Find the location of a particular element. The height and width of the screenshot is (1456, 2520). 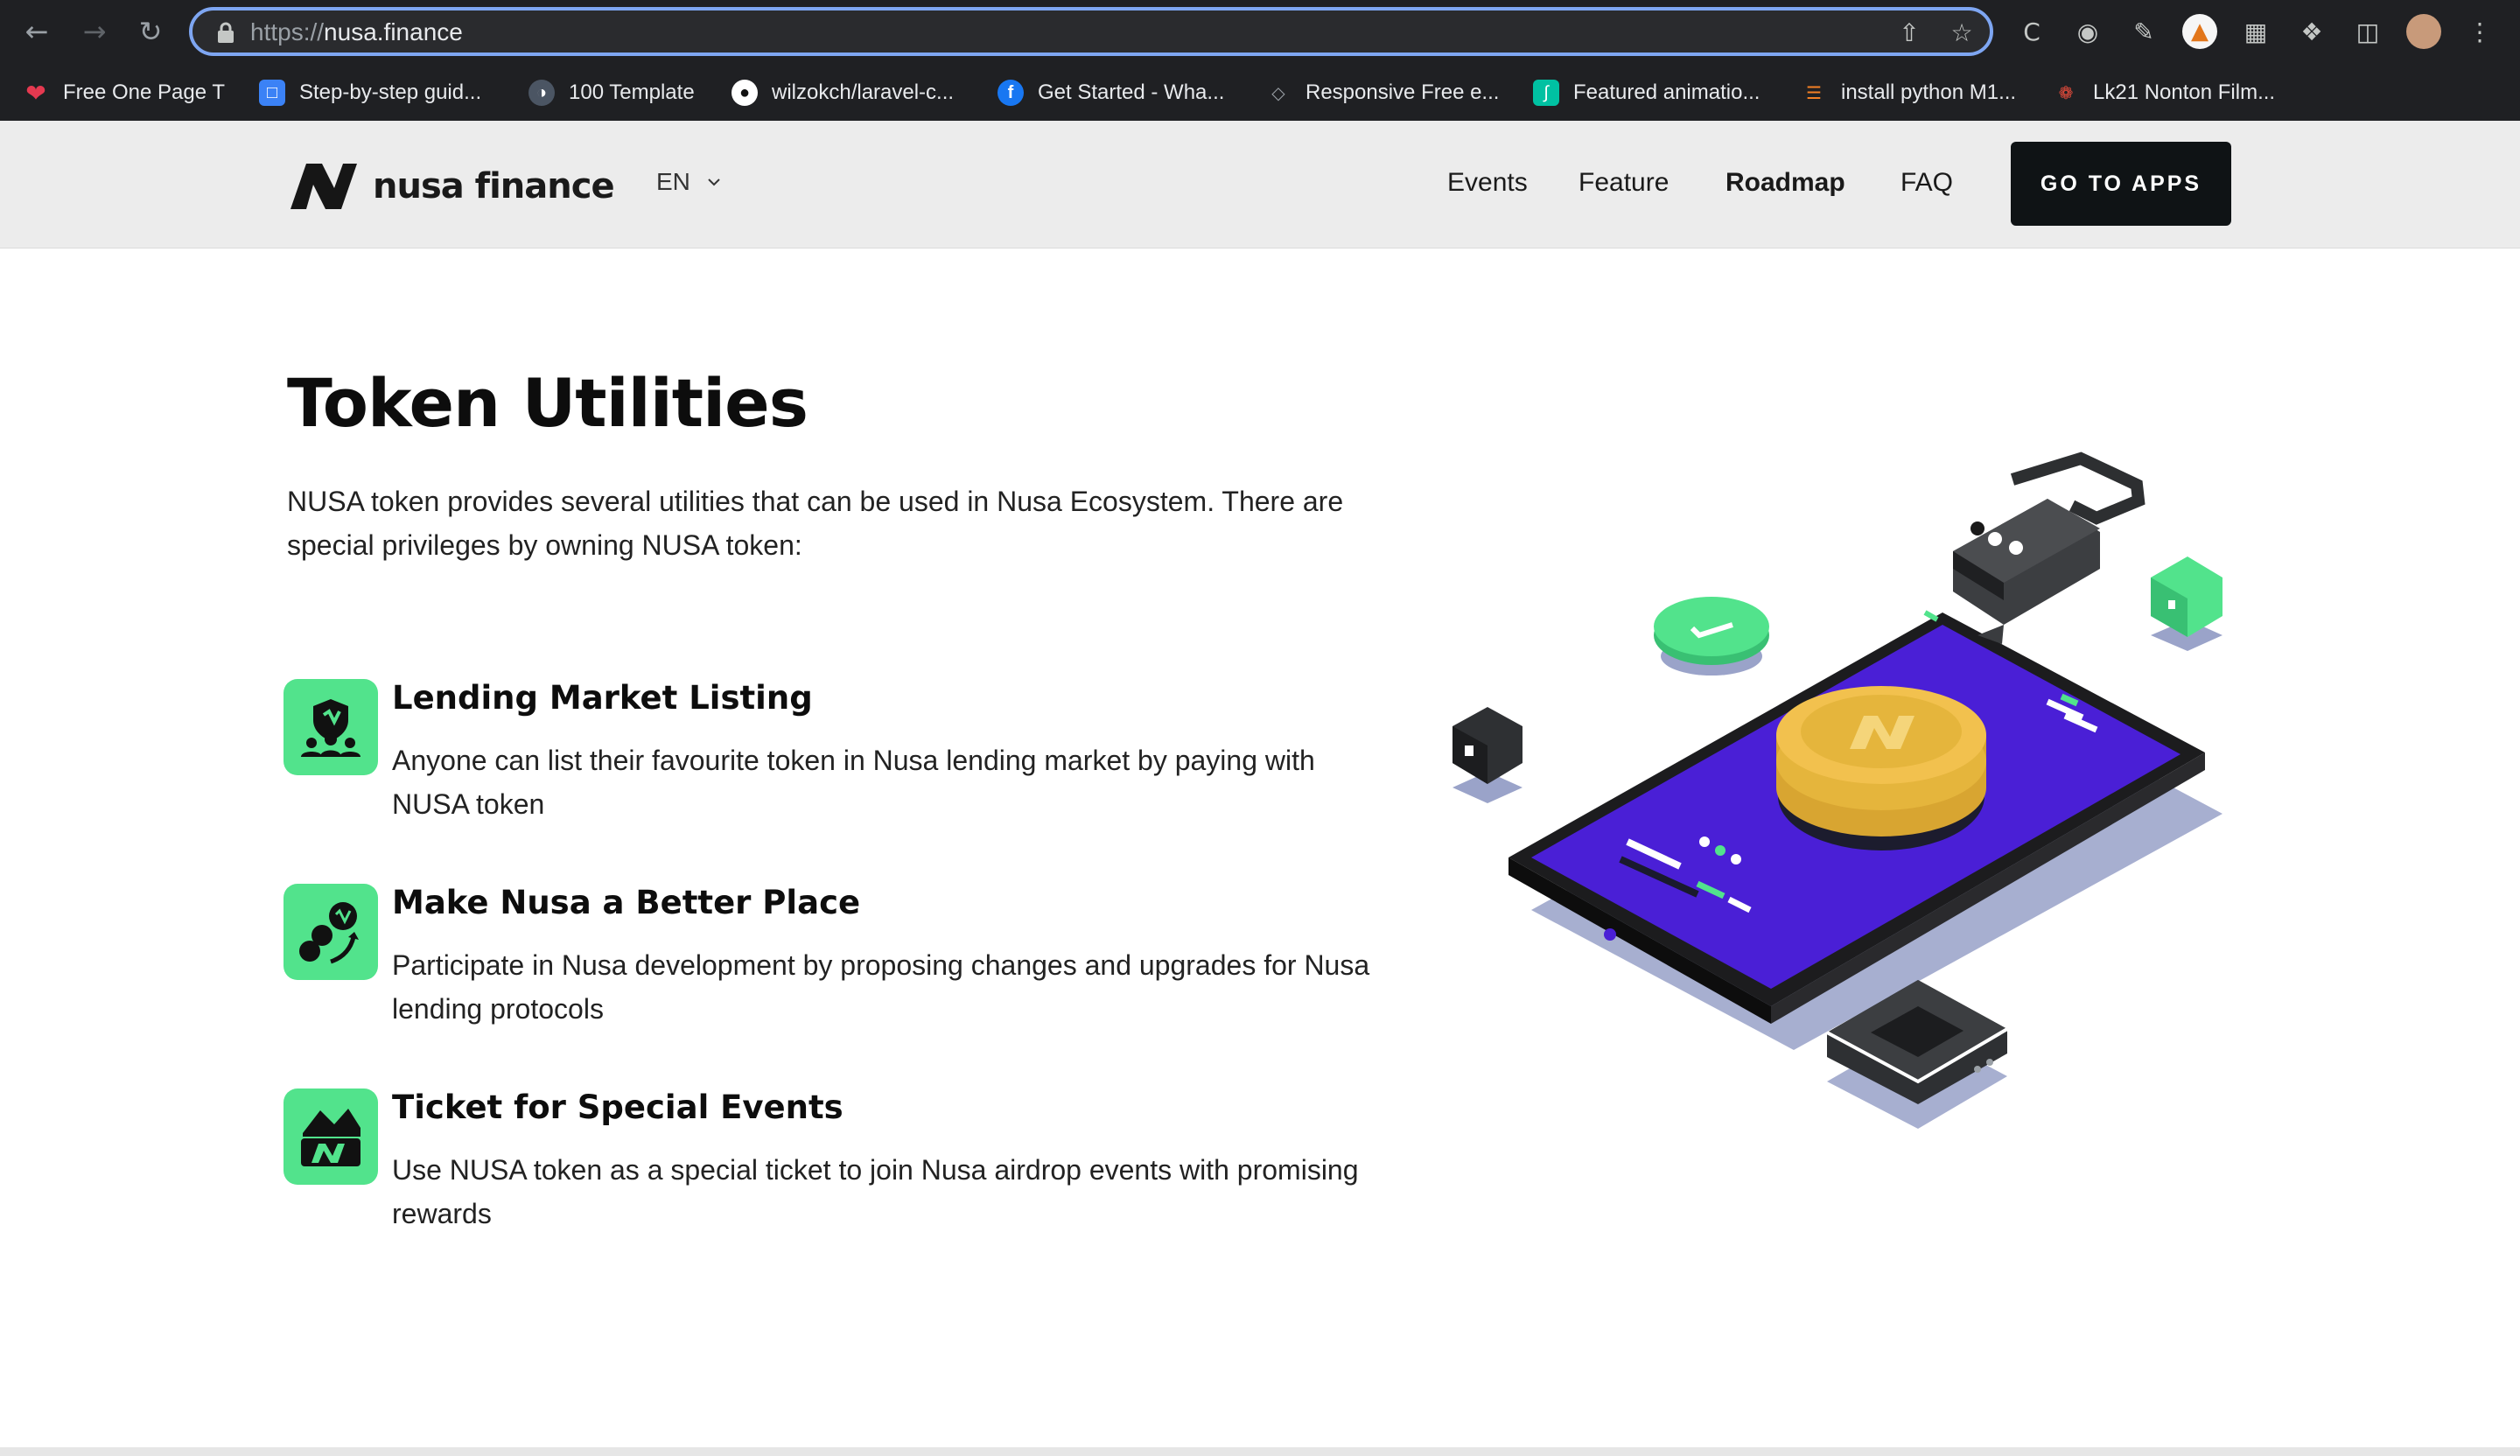

heart-icon: ❤ is located at coordinates (35, 93).